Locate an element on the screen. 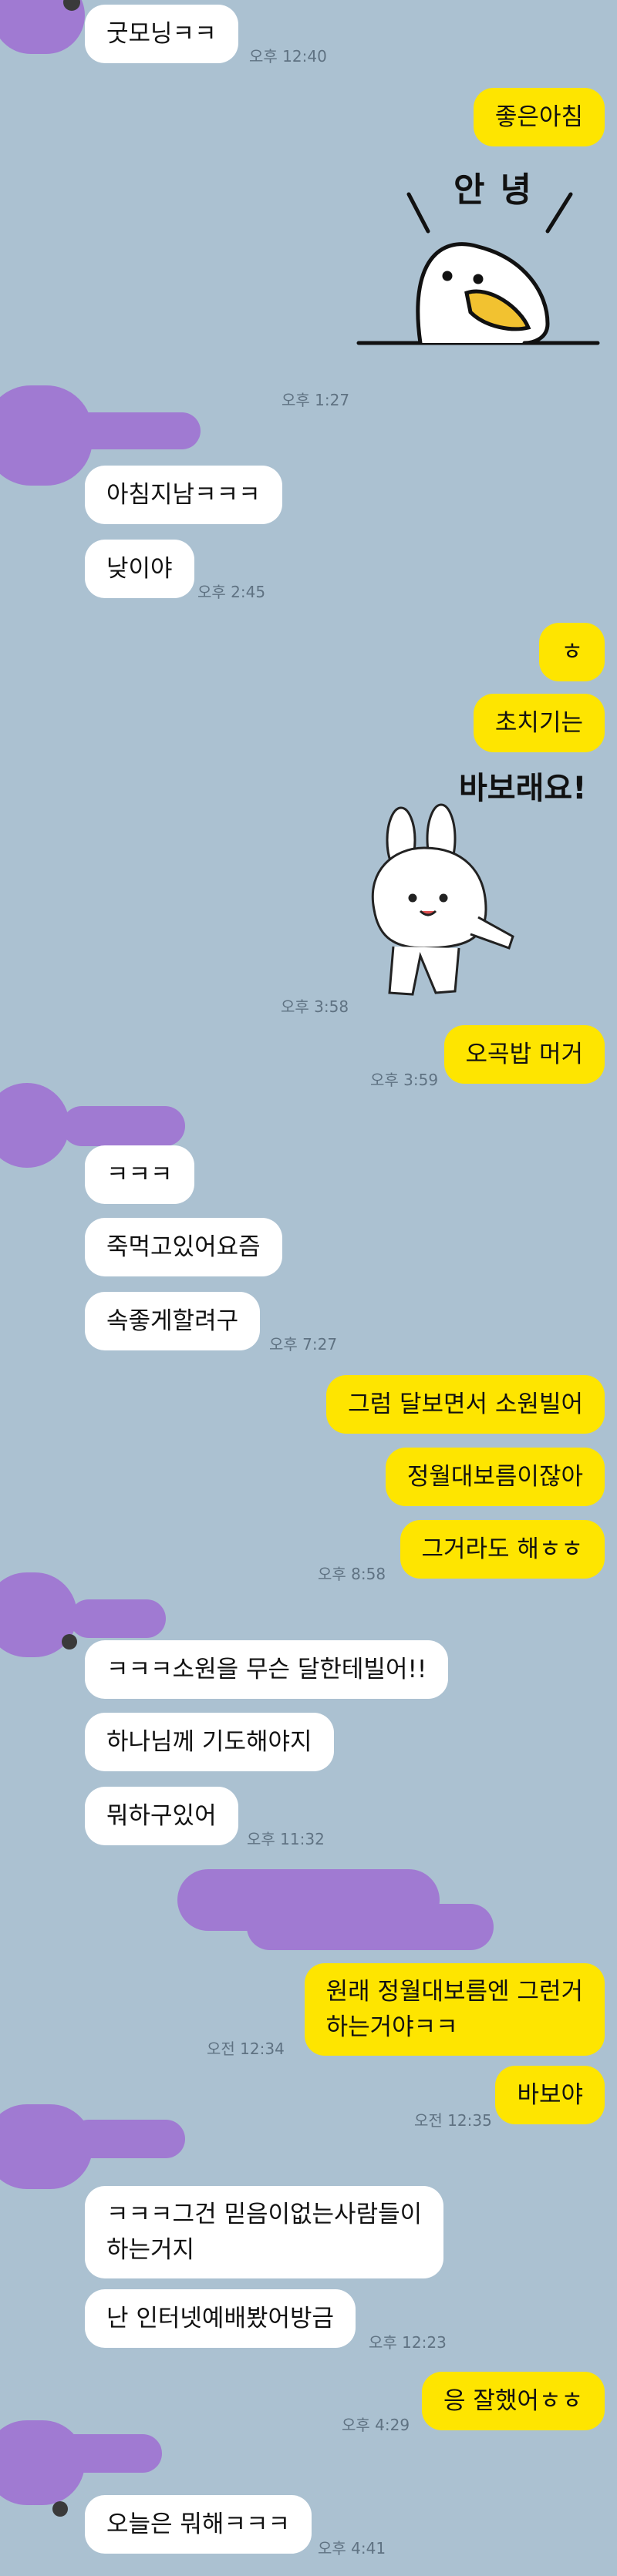 This screenshot has height=2576, width=617. message-time: 오전 12:34 is located at coordinates (246, 2049).